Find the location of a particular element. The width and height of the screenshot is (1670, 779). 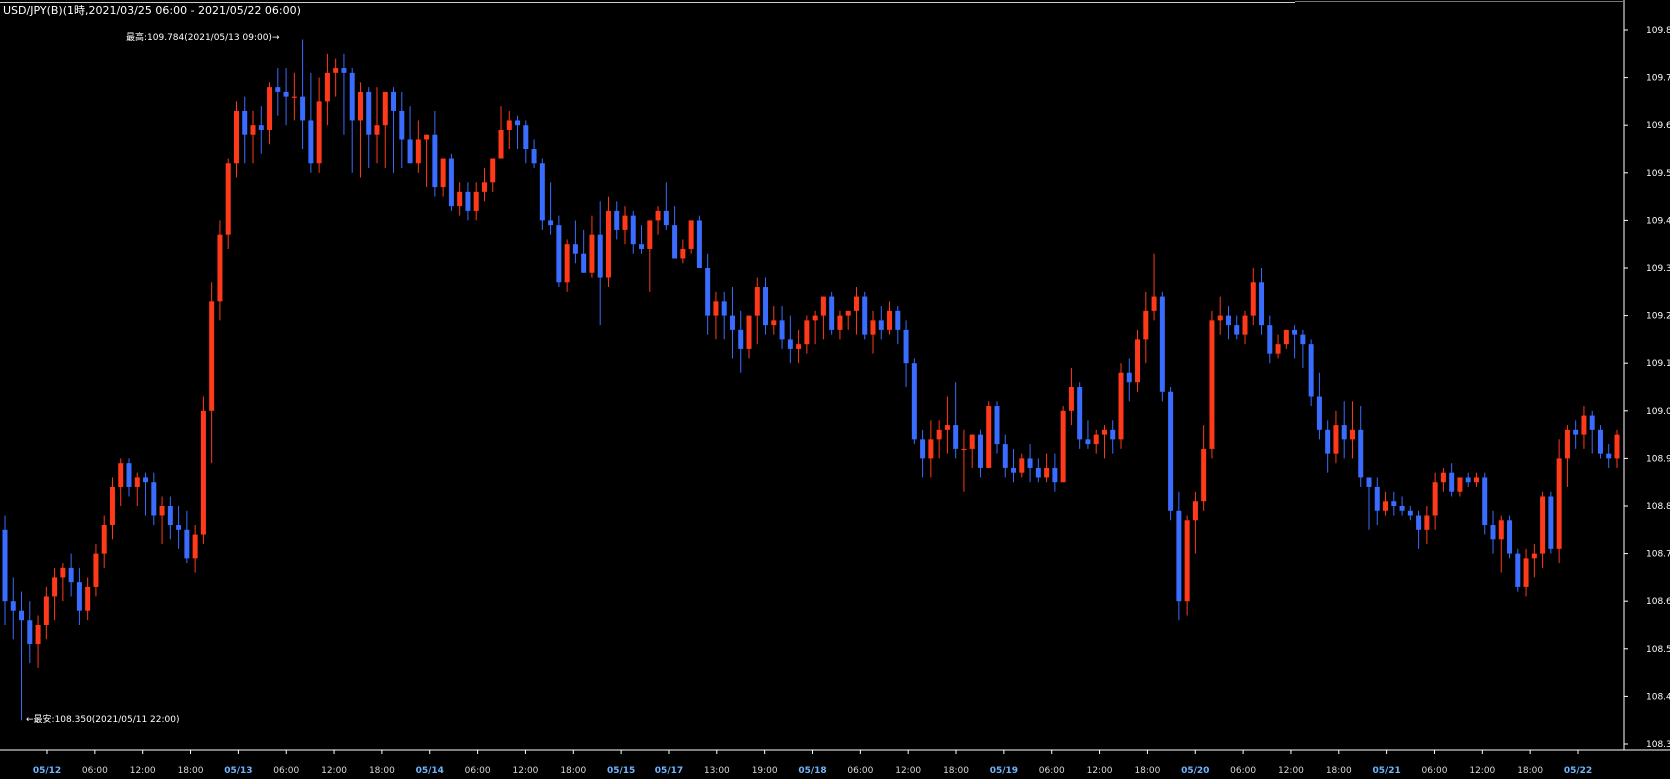

y-tick-label: 109.2 is located at coordinates (1658, 317).